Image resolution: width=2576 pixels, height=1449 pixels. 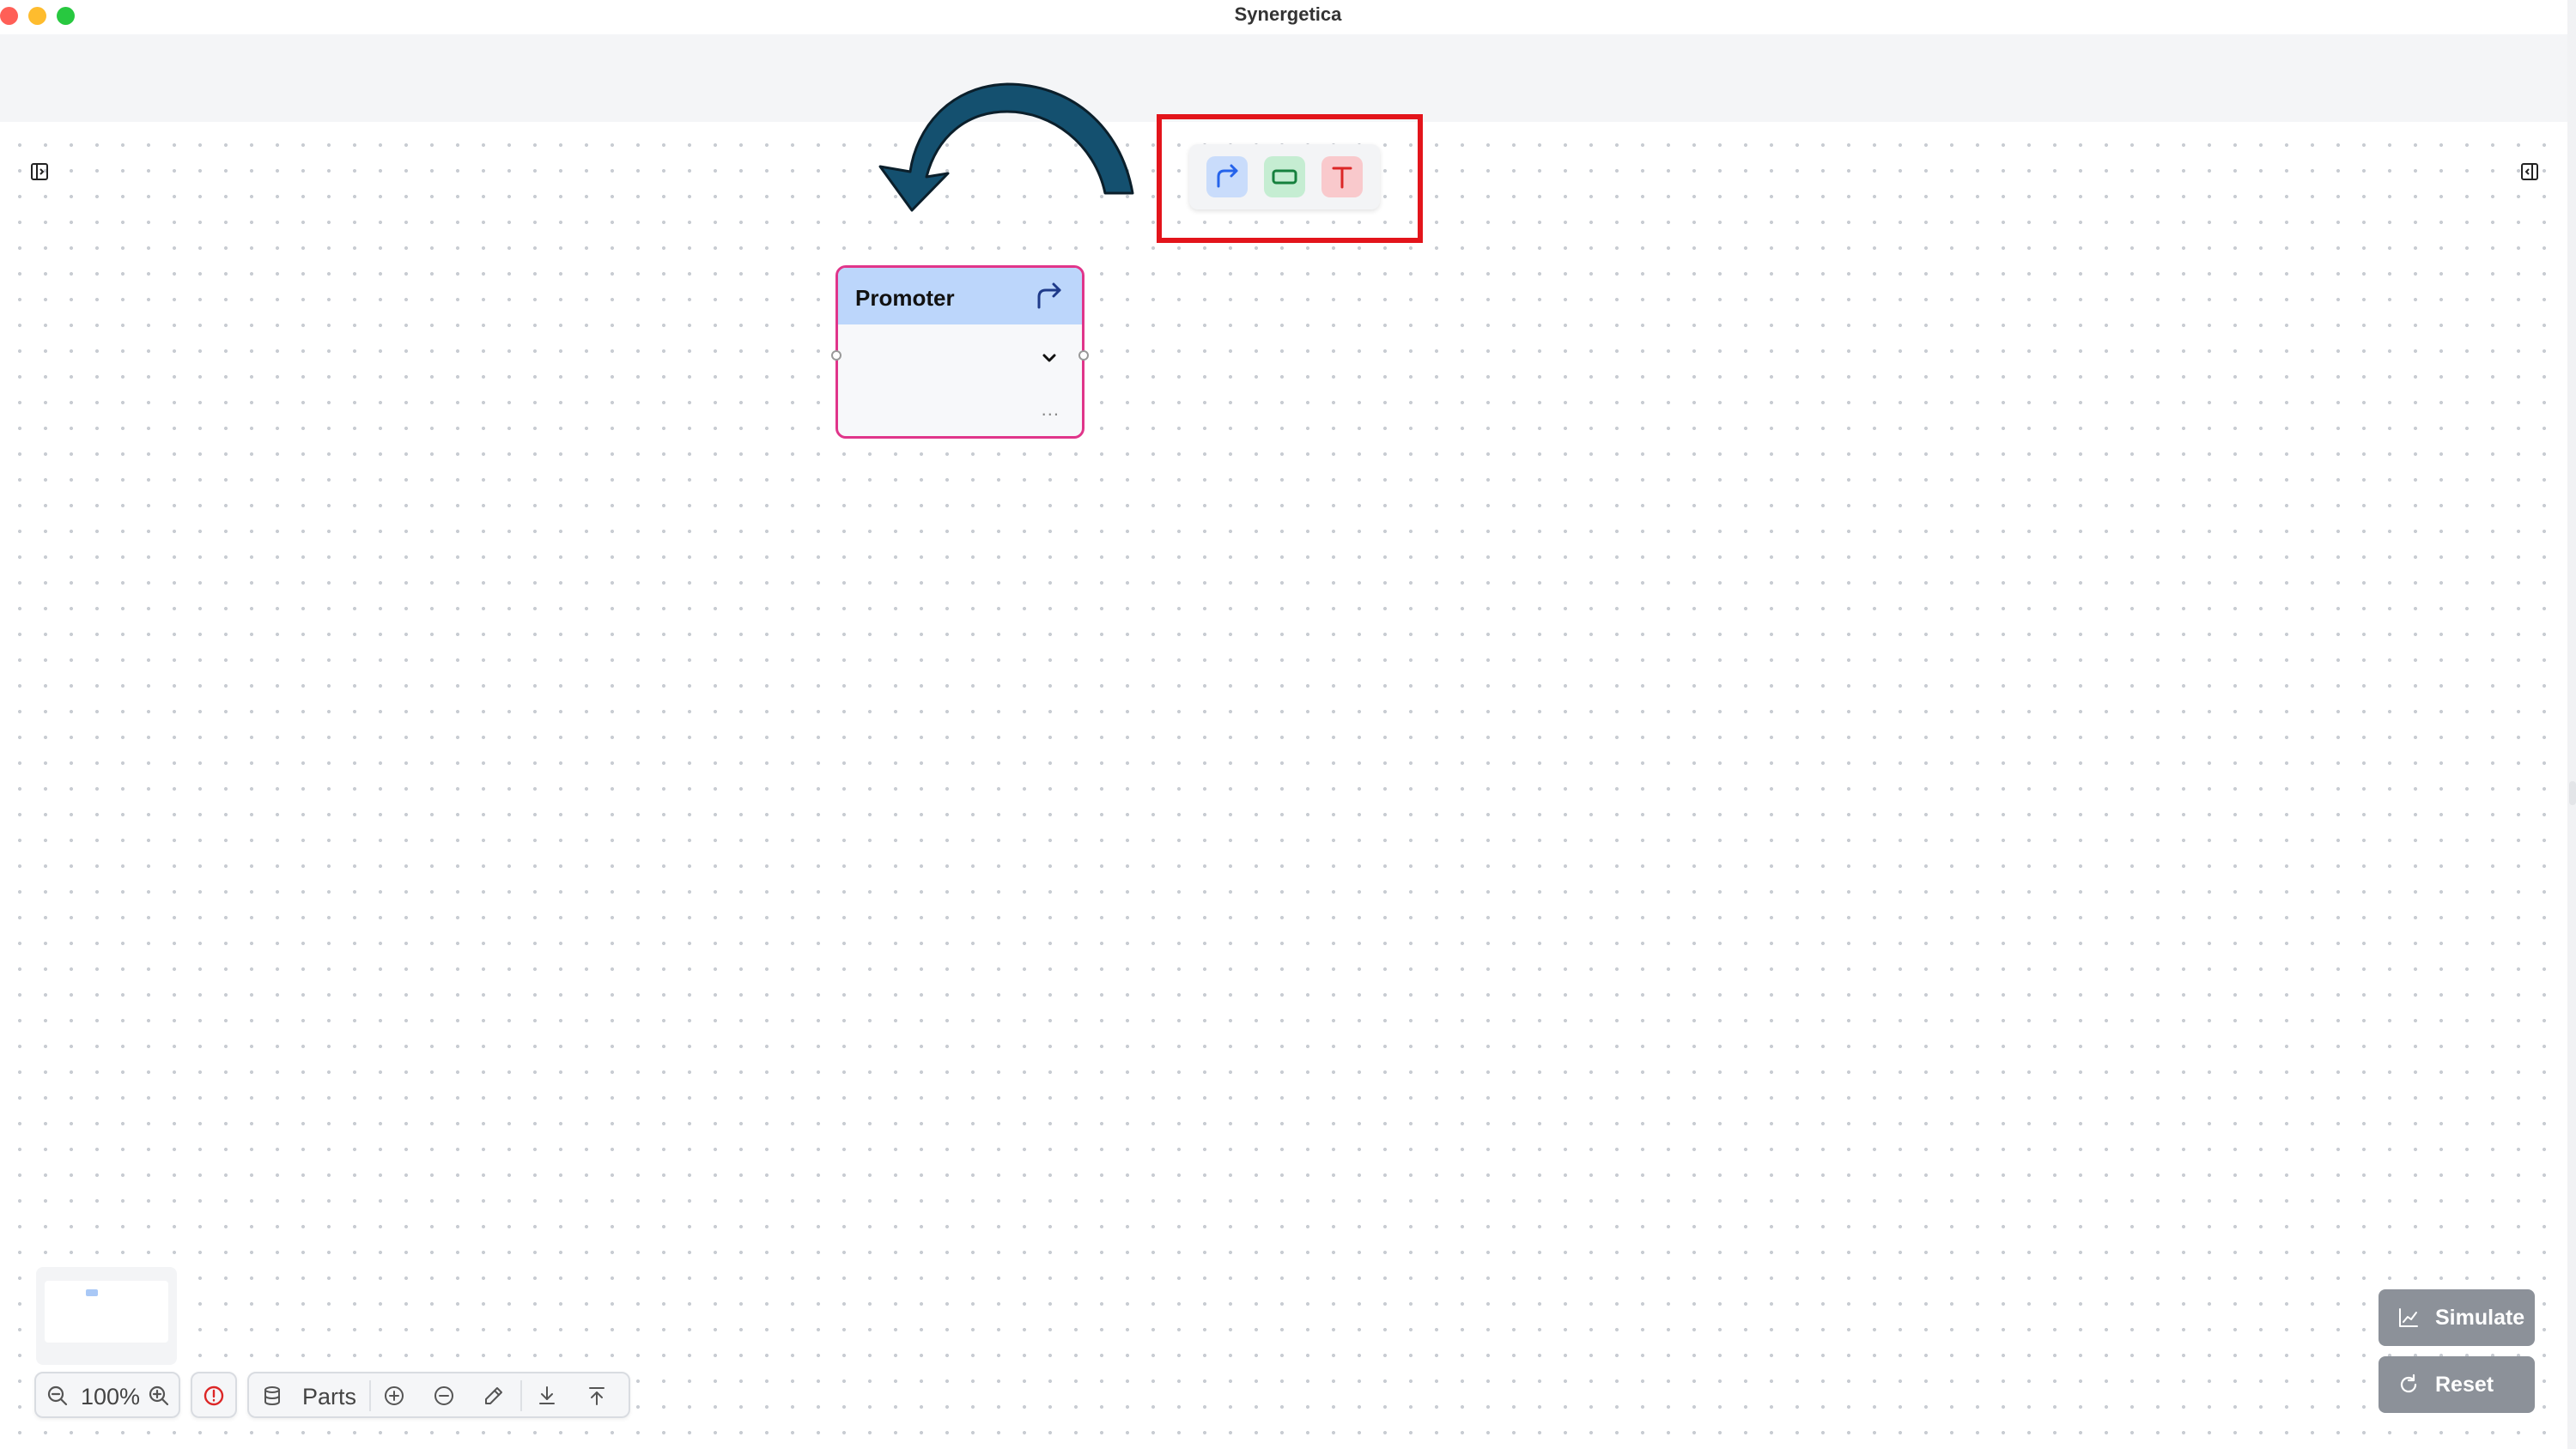 What do you see at coordinates (597, 1396) in the screenshot?
I see `upload-icon` at bounding box center [597, 1396].